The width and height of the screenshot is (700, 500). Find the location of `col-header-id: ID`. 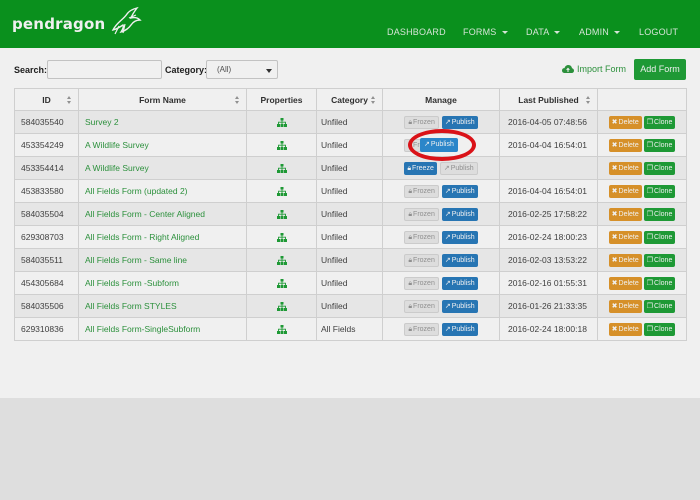

col-header-id: ID is located at coordinates (46, 99).